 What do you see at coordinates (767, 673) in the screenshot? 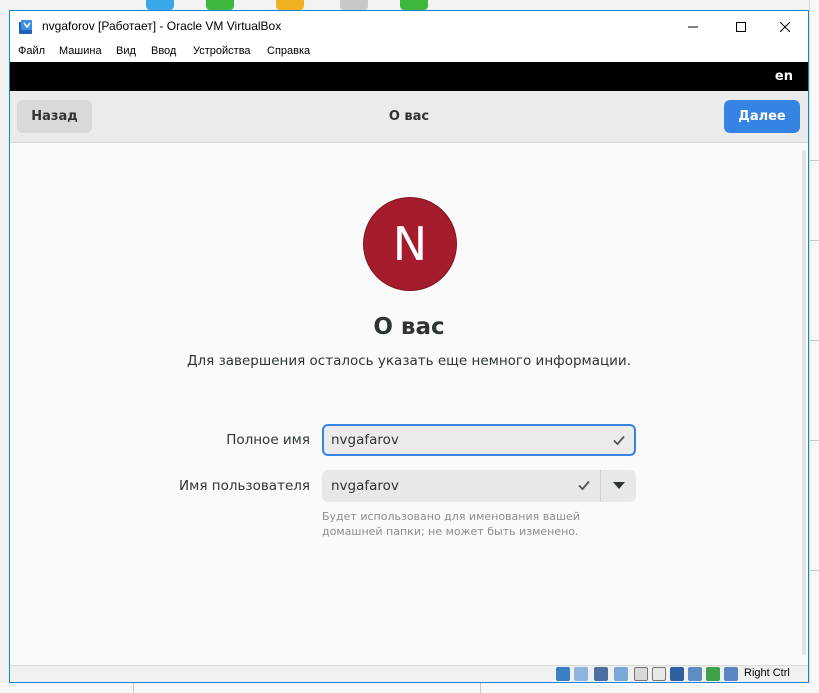
I see `host-key-indicator: Right Ctrl` at bounding box center [767, 673].